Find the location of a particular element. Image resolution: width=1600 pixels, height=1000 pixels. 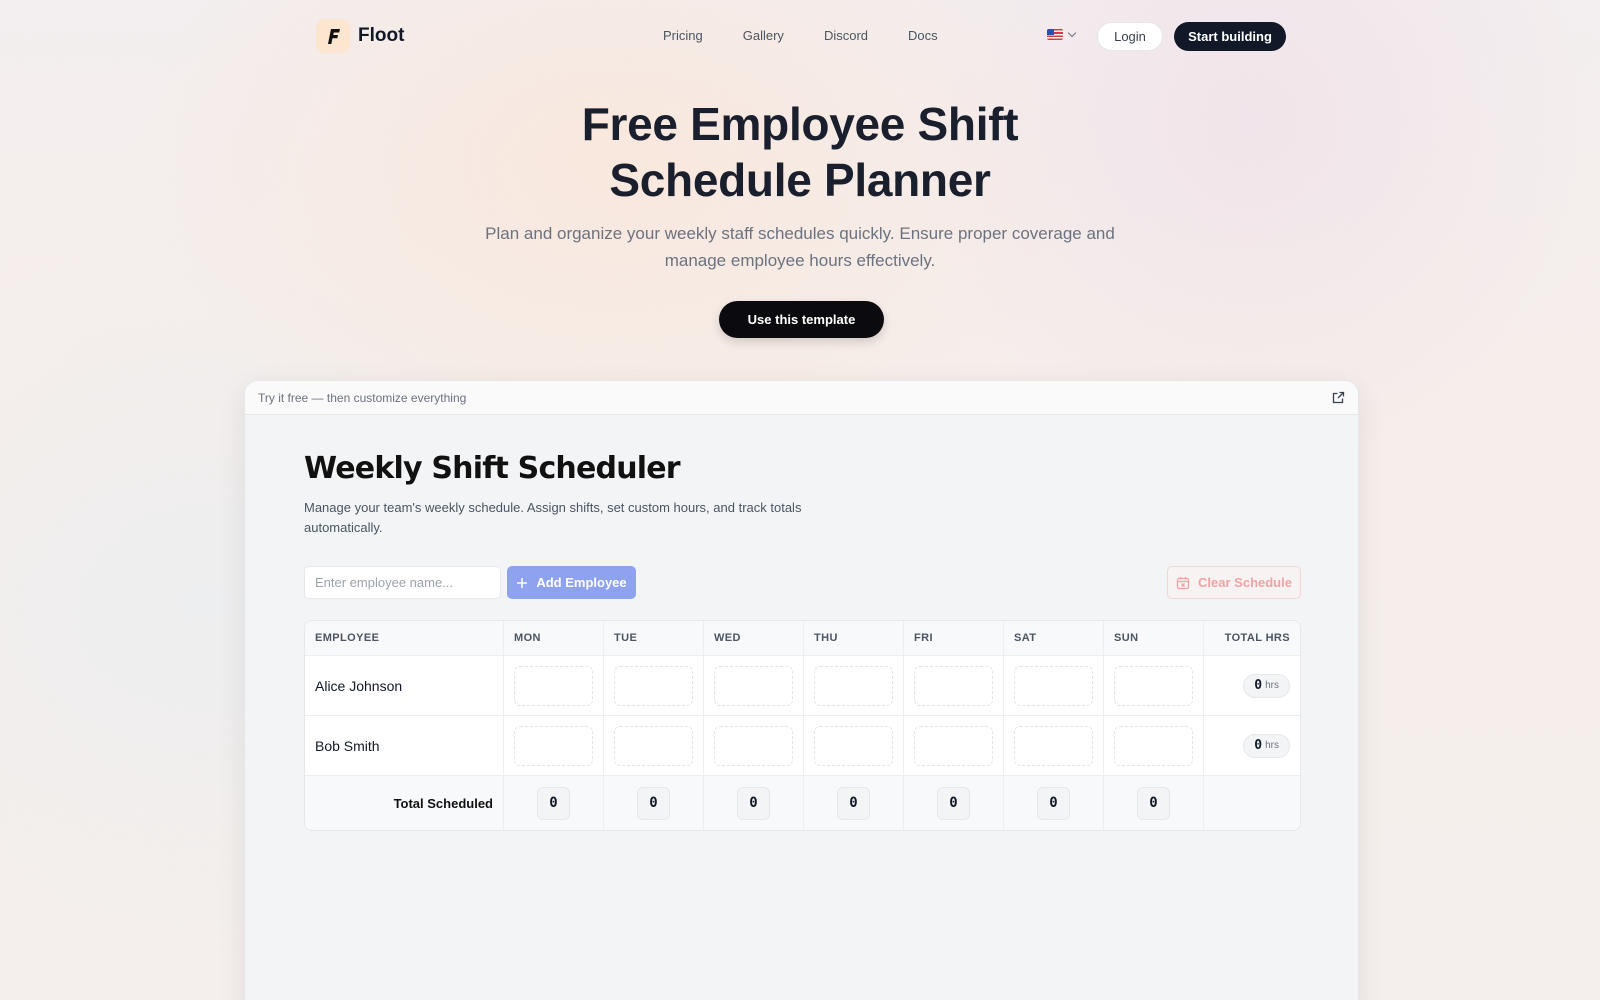

login-button: Login is located at coordinates (1130, 36).